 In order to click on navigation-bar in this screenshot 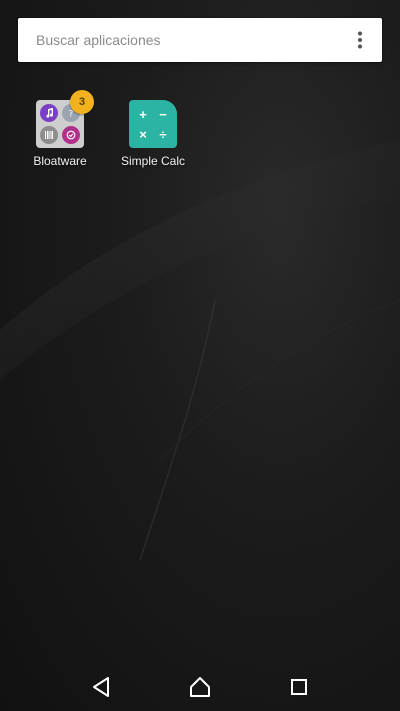, I will do `click(200, 687)`.